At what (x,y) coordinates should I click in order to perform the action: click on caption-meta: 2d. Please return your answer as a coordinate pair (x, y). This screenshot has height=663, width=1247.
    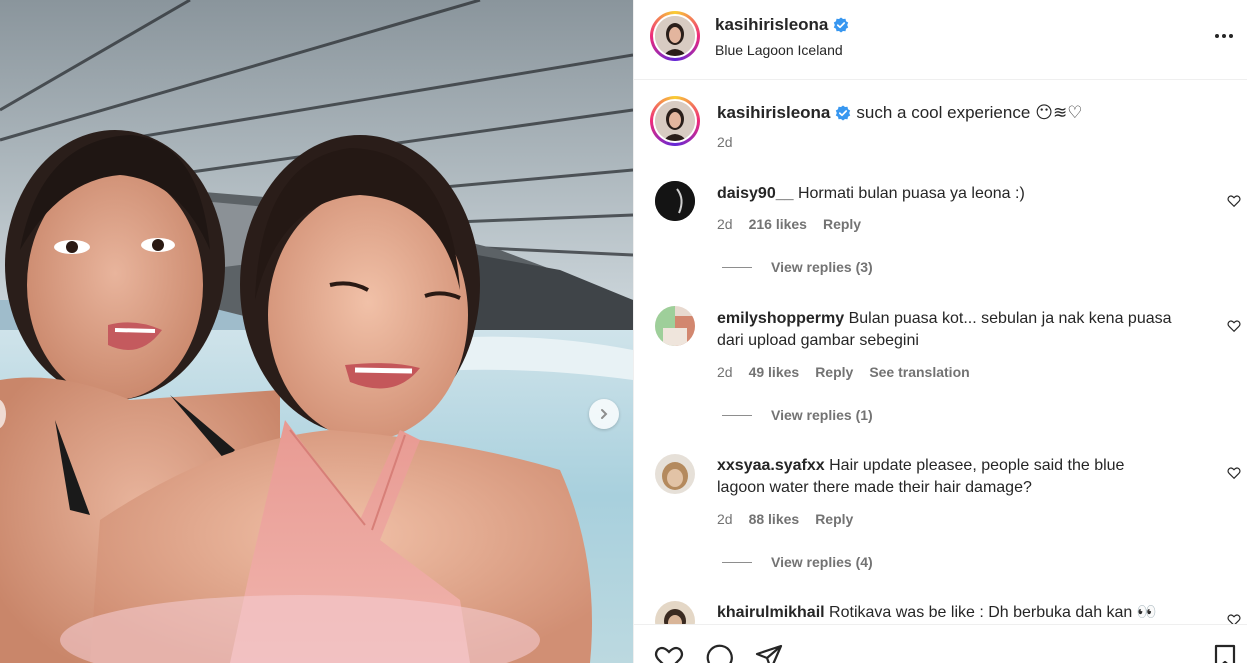
    Looking at the image, I should click on (725, 142).